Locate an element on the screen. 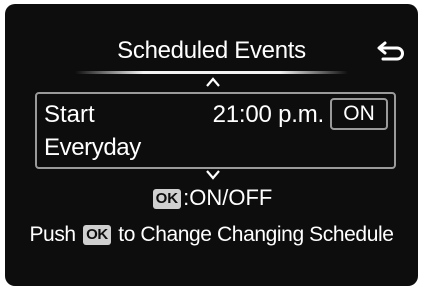 This screenshot has width=423, height=290. toggle-hint-text: :ON/OFF is located at coordinates (228, 197).